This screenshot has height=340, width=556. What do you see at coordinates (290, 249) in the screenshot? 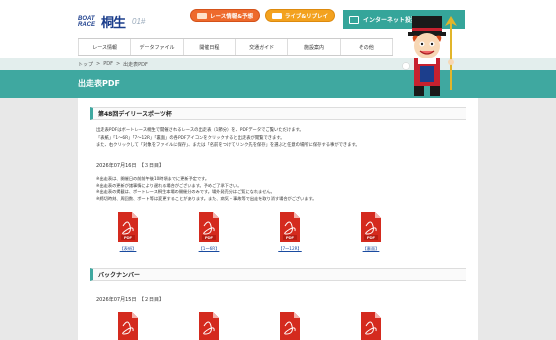
I see `pdf-label: 【7～12R】` at bounding box center [290, 249].